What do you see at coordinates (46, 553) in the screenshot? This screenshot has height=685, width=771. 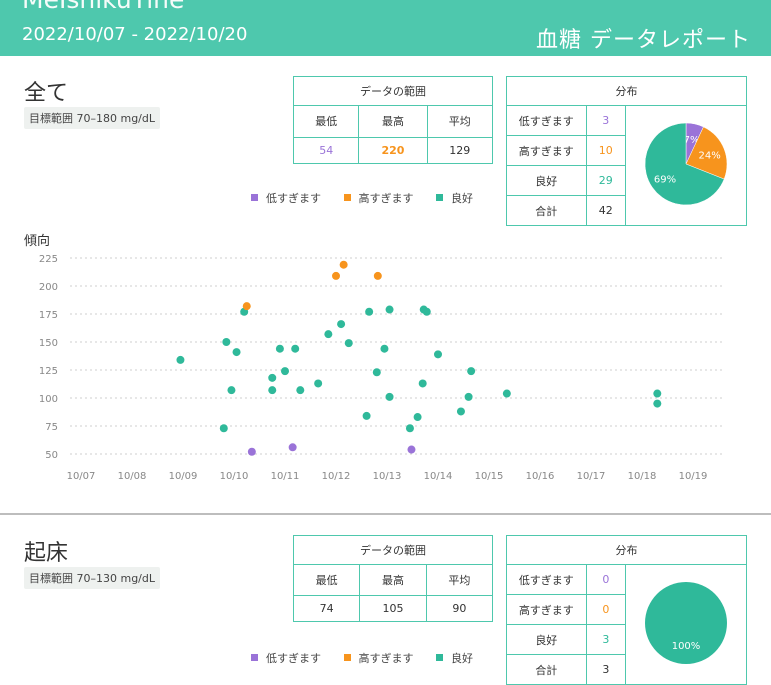 I see `section-title: 起床` at bounding box center [46, 553].